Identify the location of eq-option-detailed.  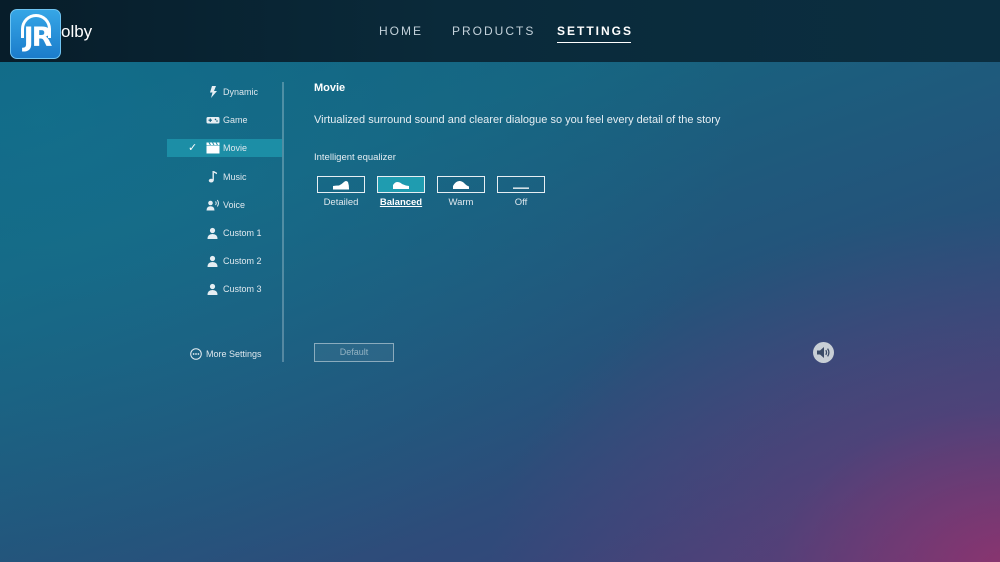
(341, 184).